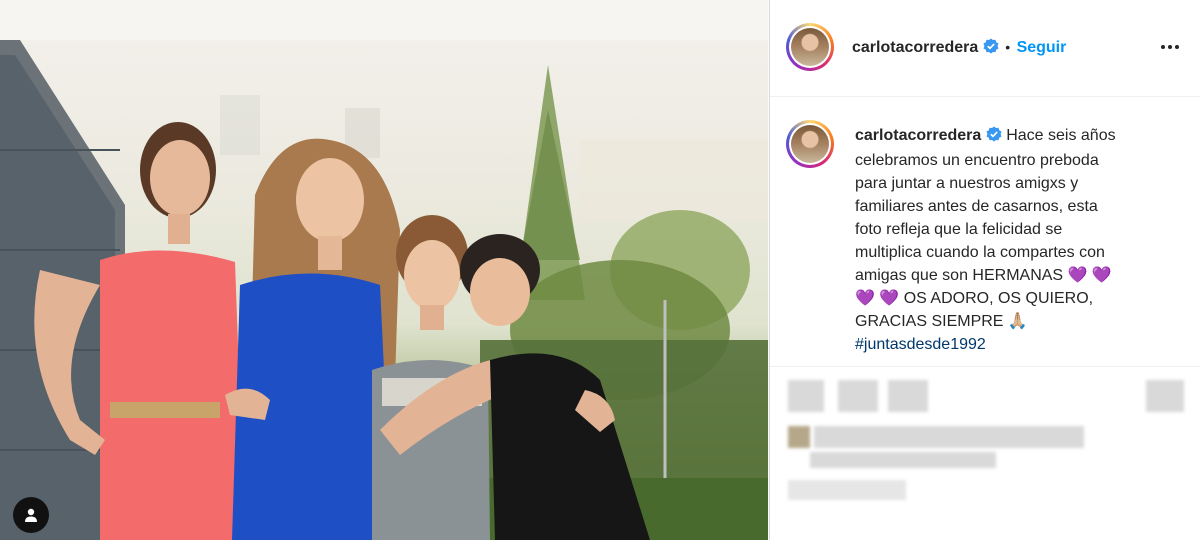 This screenshot has width=1200, height=540. Describe the element at coordinates (1170, 49) in the screenshot. I see `more-options-button` at that location.